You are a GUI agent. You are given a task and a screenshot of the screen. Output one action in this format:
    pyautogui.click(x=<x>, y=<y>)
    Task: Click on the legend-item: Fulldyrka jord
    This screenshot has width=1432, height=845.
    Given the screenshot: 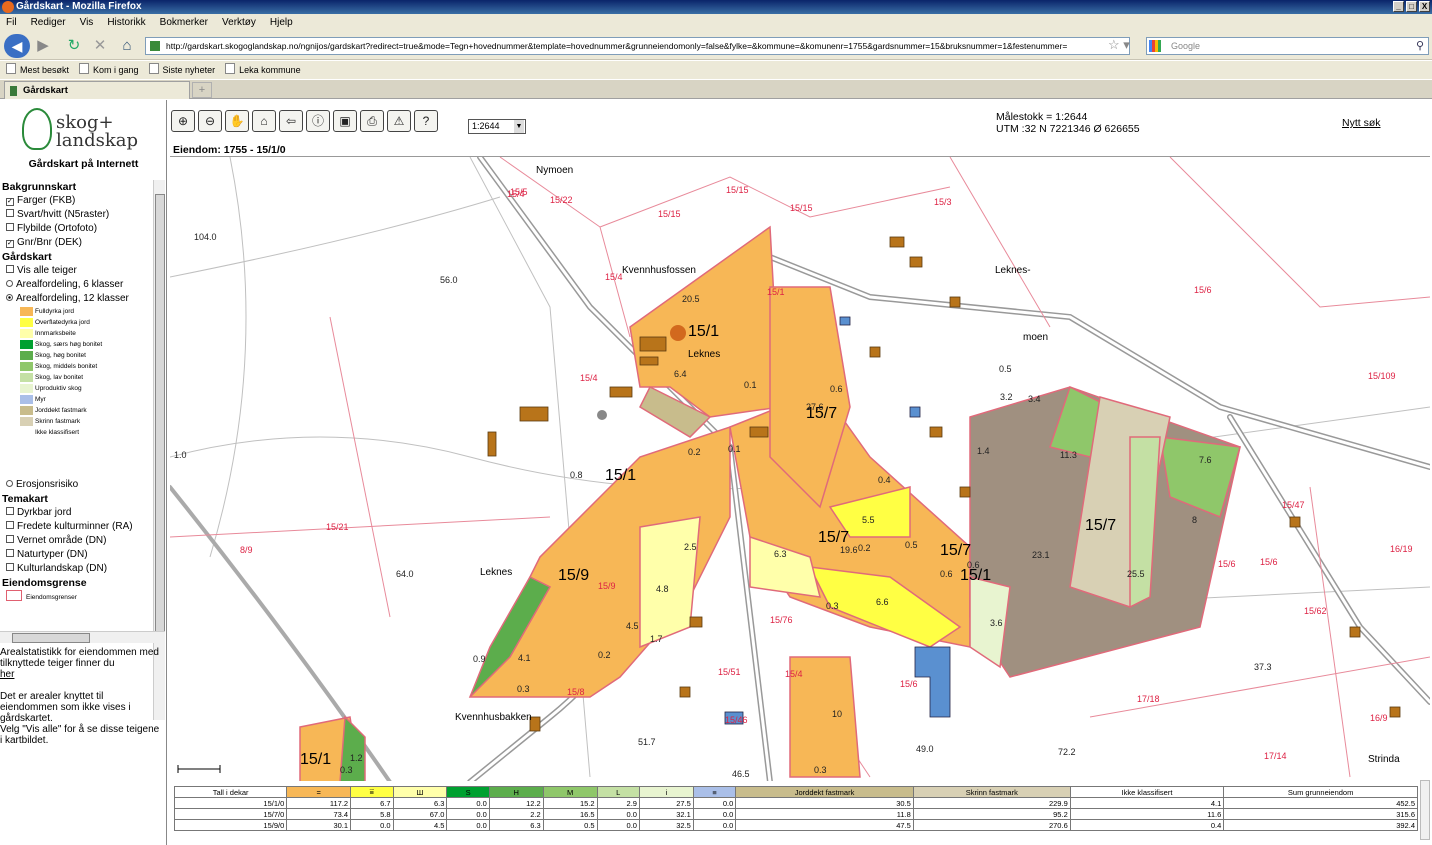 What is the action you would take?
    pyautogui.click(x=76, y=311)
    